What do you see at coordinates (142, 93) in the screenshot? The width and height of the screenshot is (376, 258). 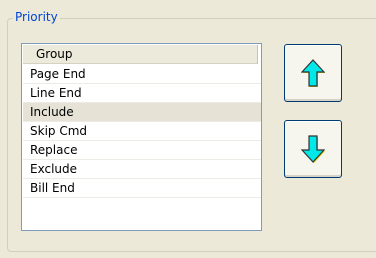 I see `list-item: Line End` at bounding box center [142, 93].